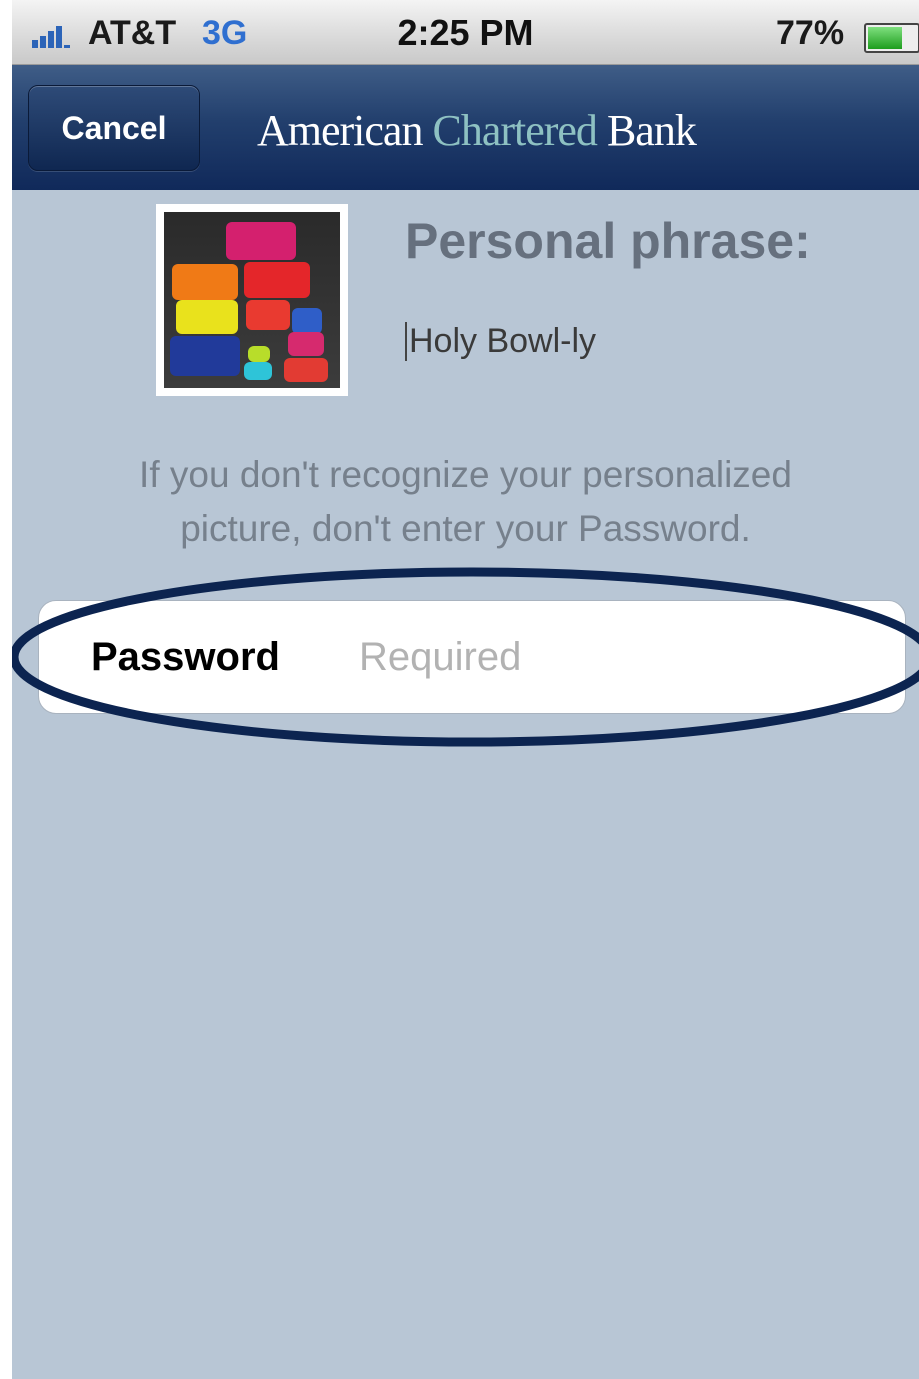  What do you see at coordinates (609, 657) in the screenshot?
I see `password-input` at bounding box center [609, 657].